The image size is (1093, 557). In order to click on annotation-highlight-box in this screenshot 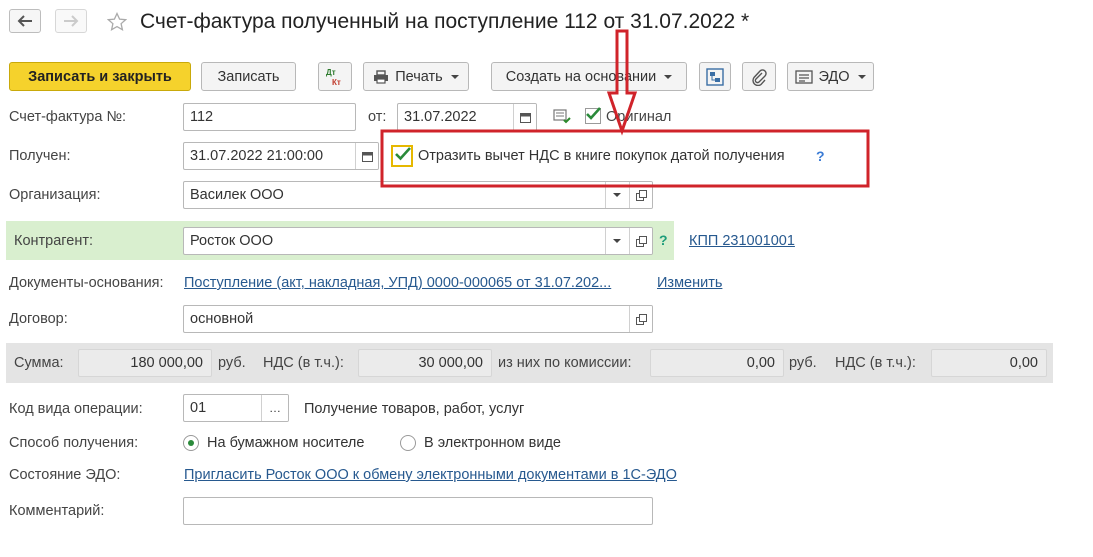, I will do `click(625, 158)`.